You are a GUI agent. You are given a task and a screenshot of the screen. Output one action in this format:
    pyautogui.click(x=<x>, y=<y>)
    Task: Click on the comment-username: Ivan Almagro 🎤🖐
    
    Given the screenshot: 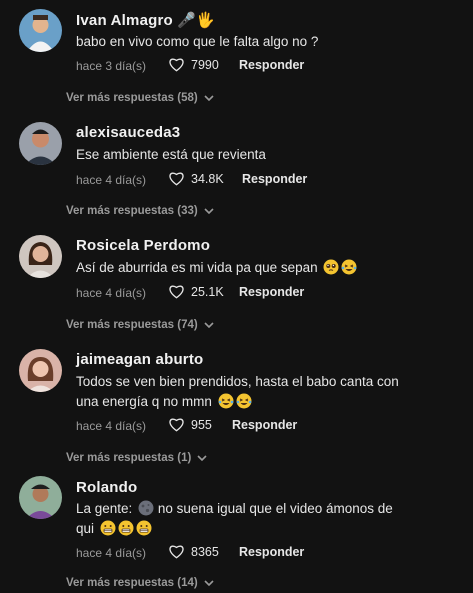 What is the action you would take?
    pyautogui.click(x=145, y=20)
    